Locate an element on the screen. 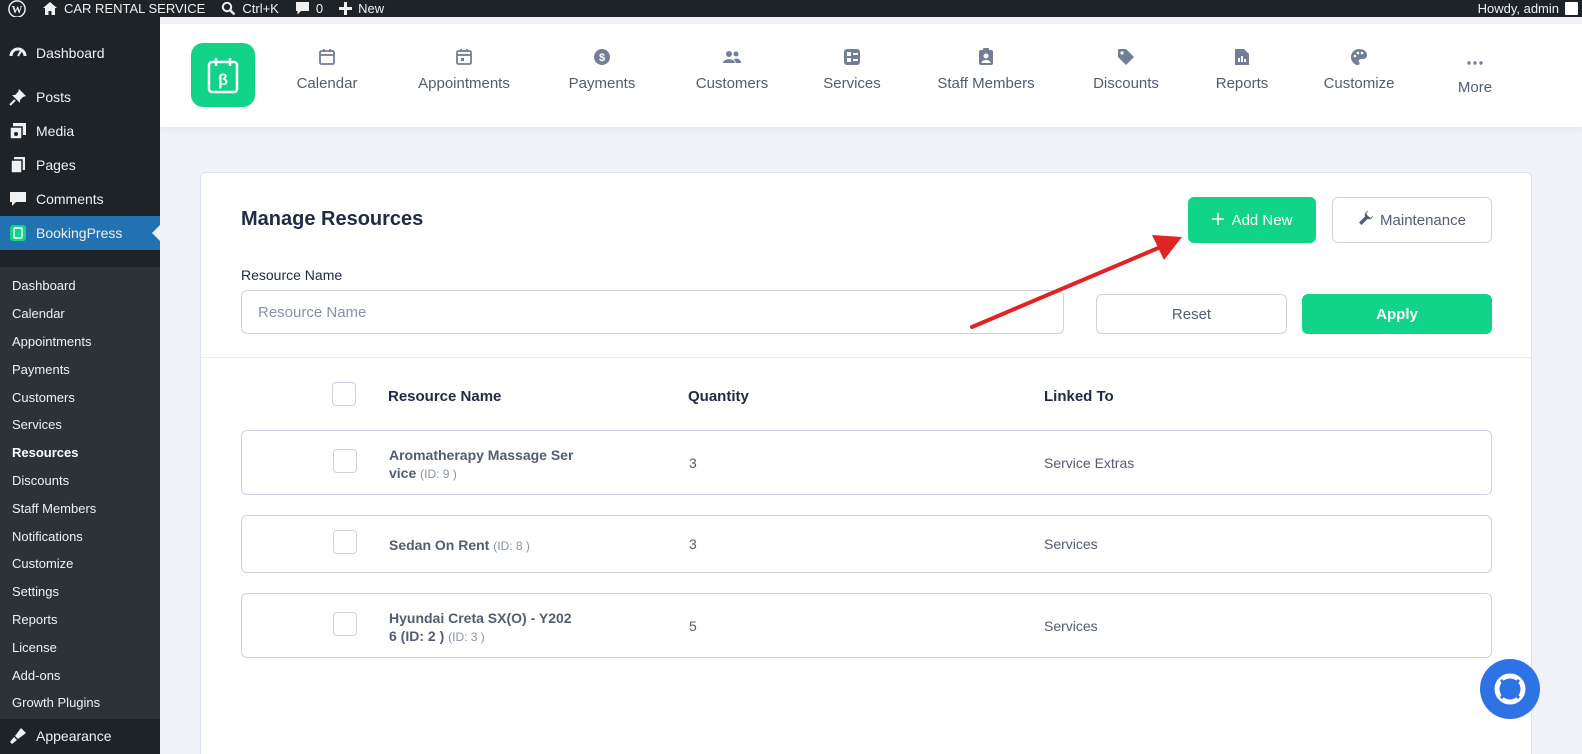  submenu-growth-plugins: Growth Plugins is located at coordinates (80, 703).